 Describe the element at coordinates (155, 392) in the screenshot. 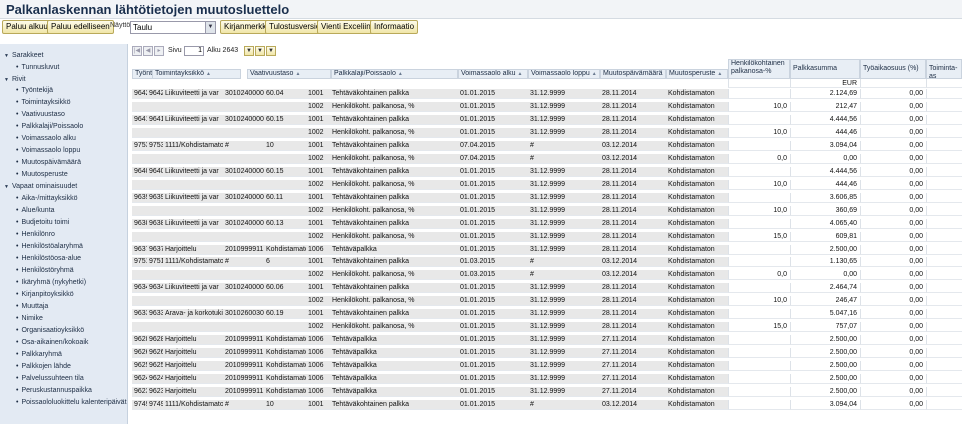

I see `table-cell-id2: 9623` at that location.